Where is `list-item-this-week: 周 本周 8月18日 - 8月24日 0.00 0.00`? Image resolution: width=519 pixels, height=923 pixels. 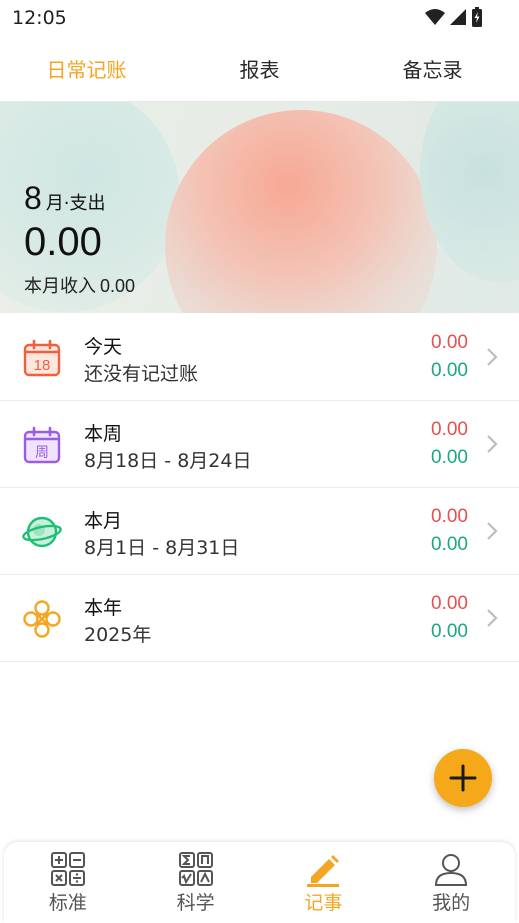
list-item-this-week: 周 本周 8月18日 - 8月24日 0.00 0.00 is located at coordinates (259, 444).